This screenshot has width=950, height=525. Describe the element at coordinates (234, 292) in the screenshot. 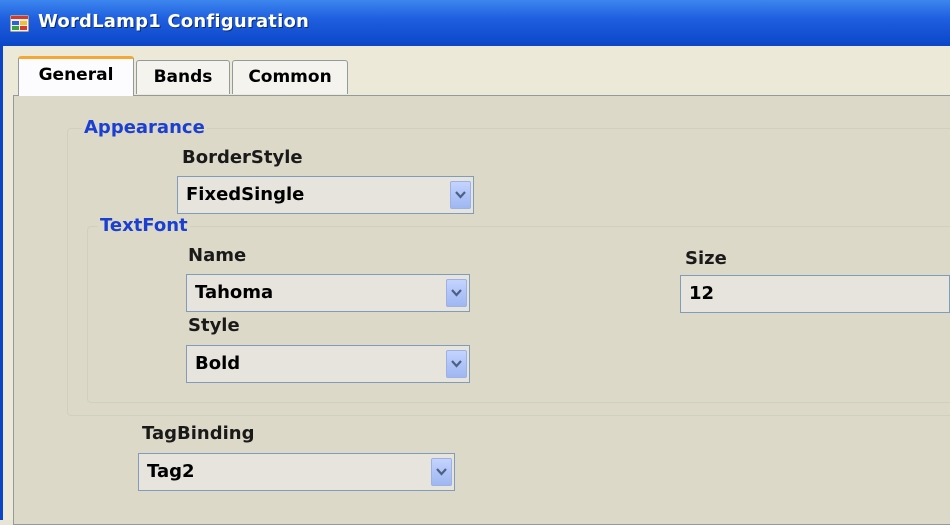

I see `font-name-value: Tahoma` at that location.